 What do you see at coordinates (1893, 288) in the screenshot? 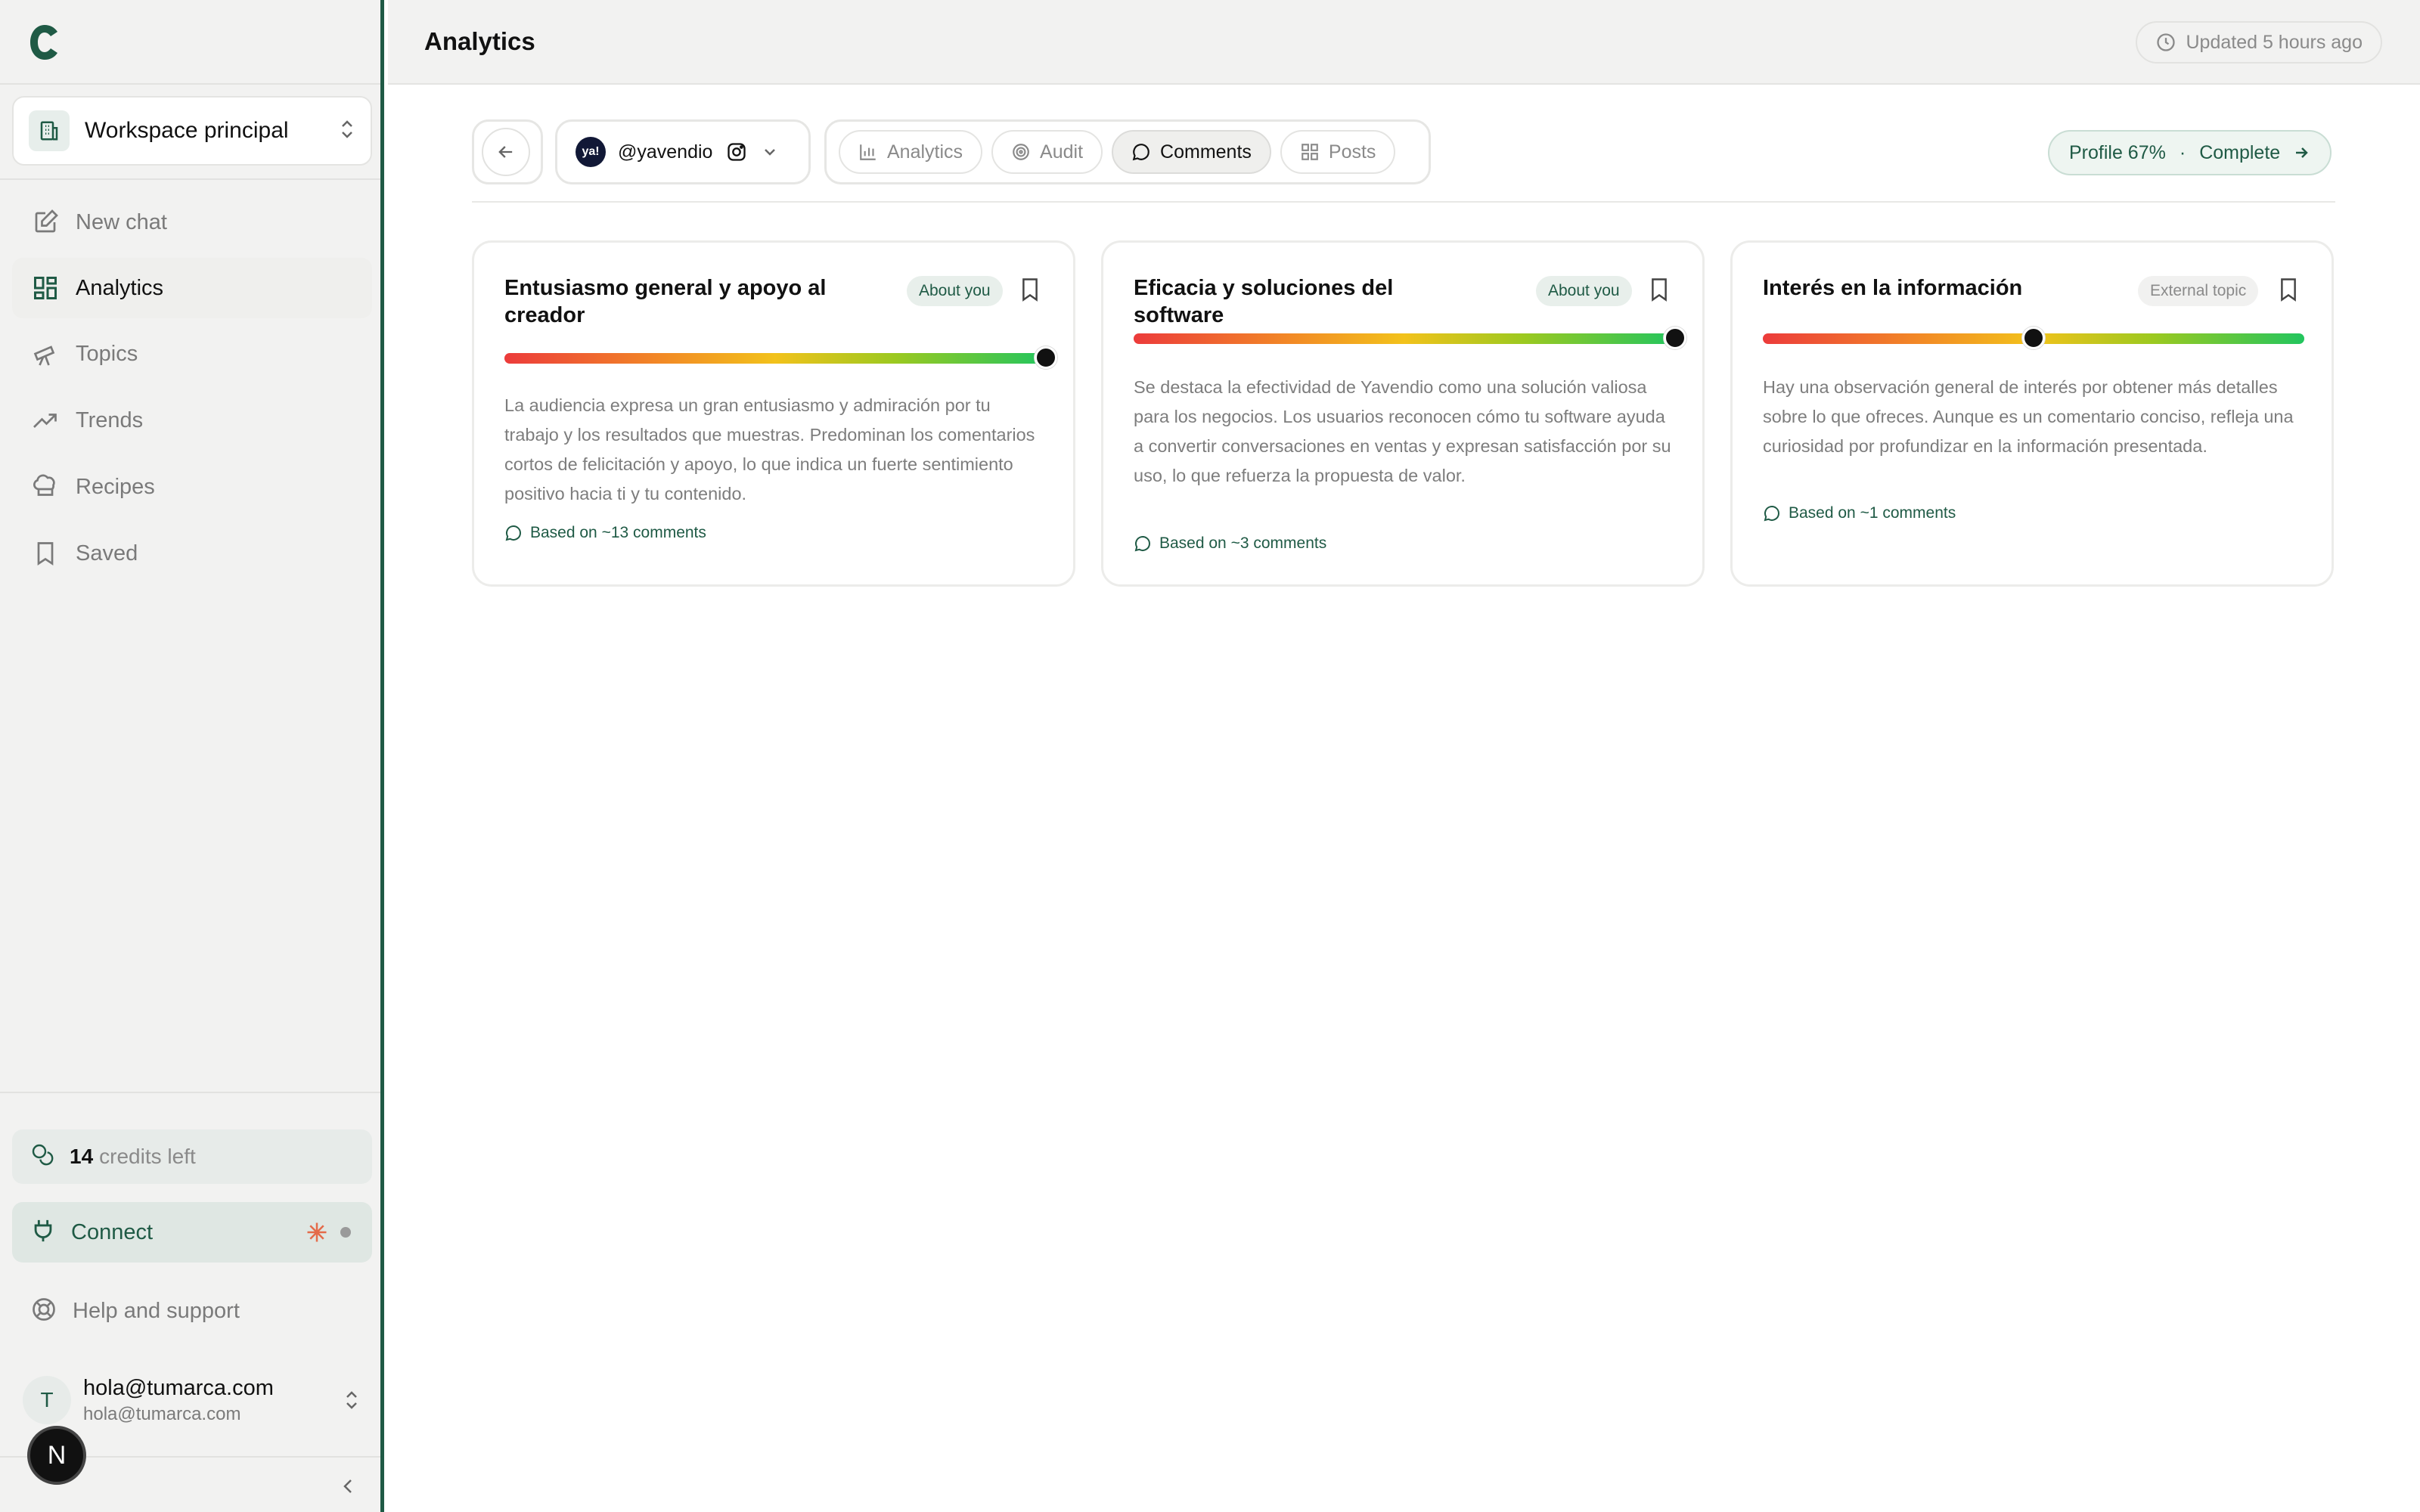
I see `card-title: Interés en la información` at bounding box center [1893, 288].